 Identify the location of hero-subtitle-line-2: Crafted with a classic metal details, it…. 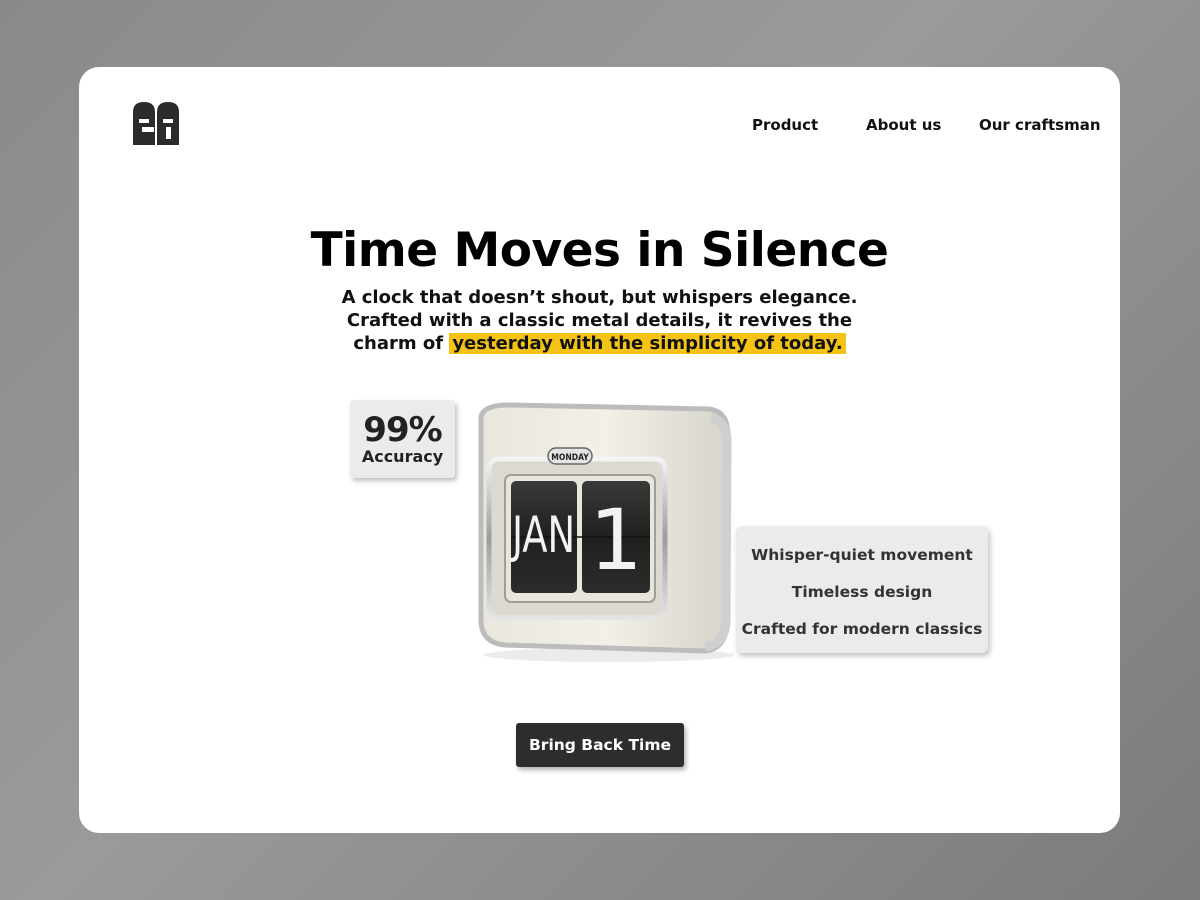
(599, 320).